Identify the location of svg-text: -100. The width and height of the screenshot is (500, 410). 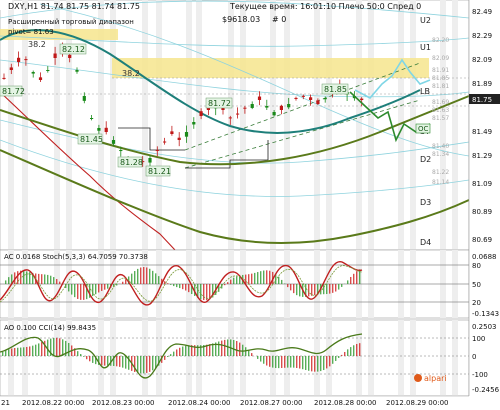
(480, 375).